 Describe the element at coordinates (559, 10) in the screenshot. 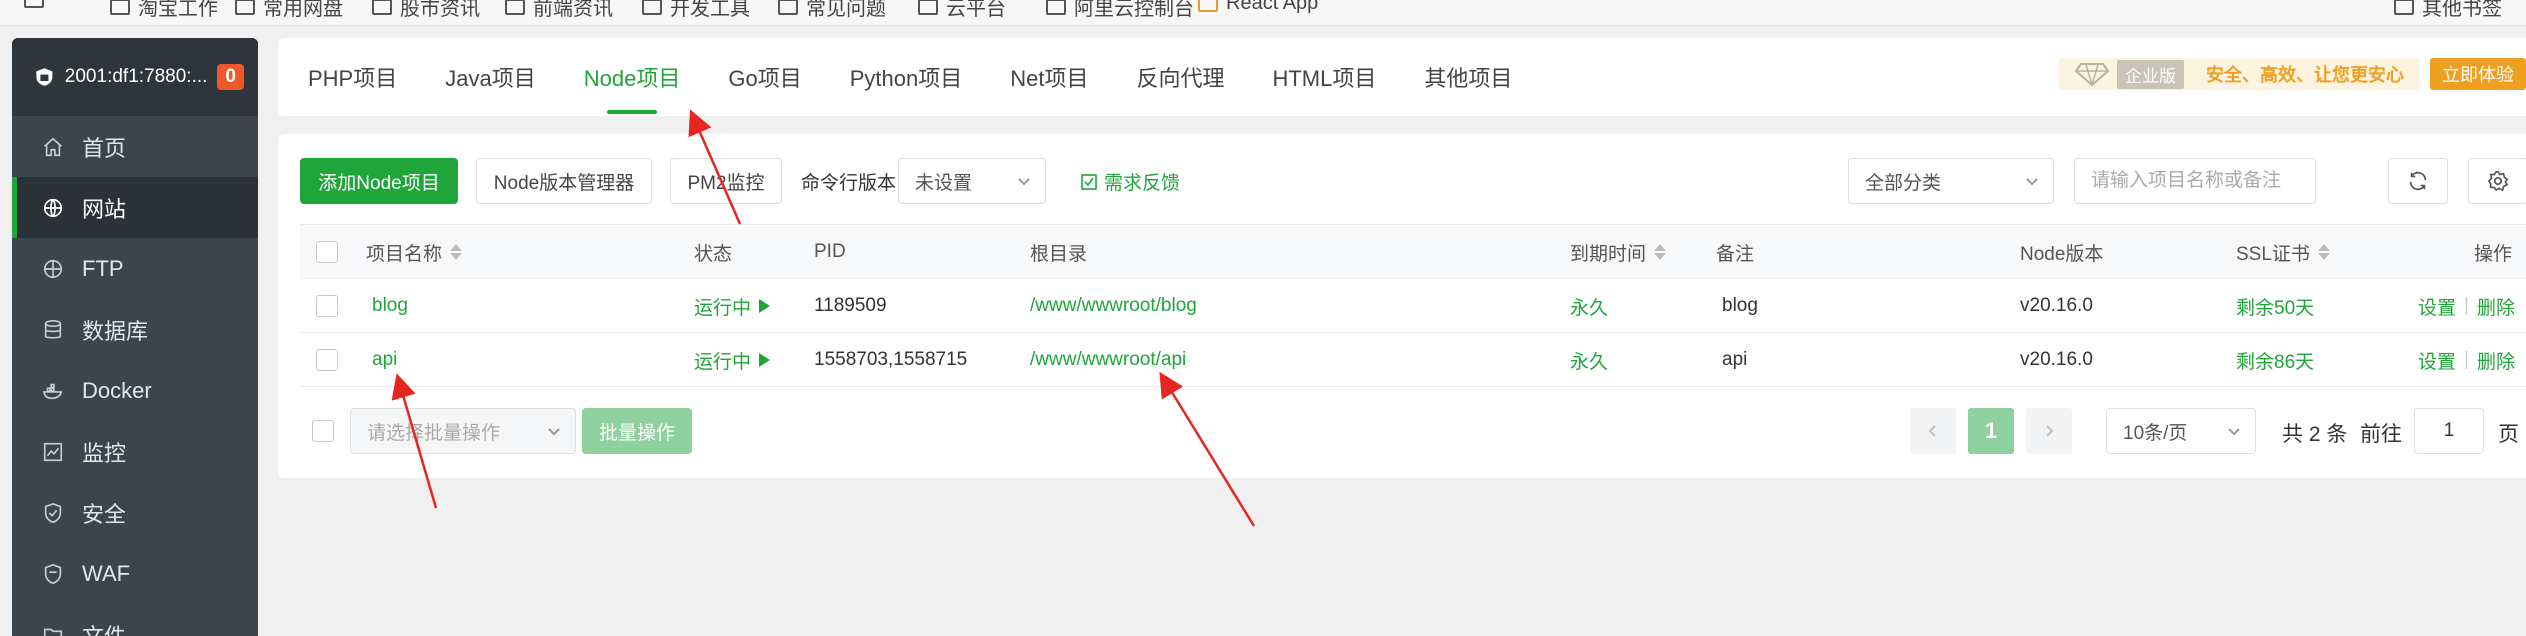

I see `bookmark-item: 前端资讯` at that location.